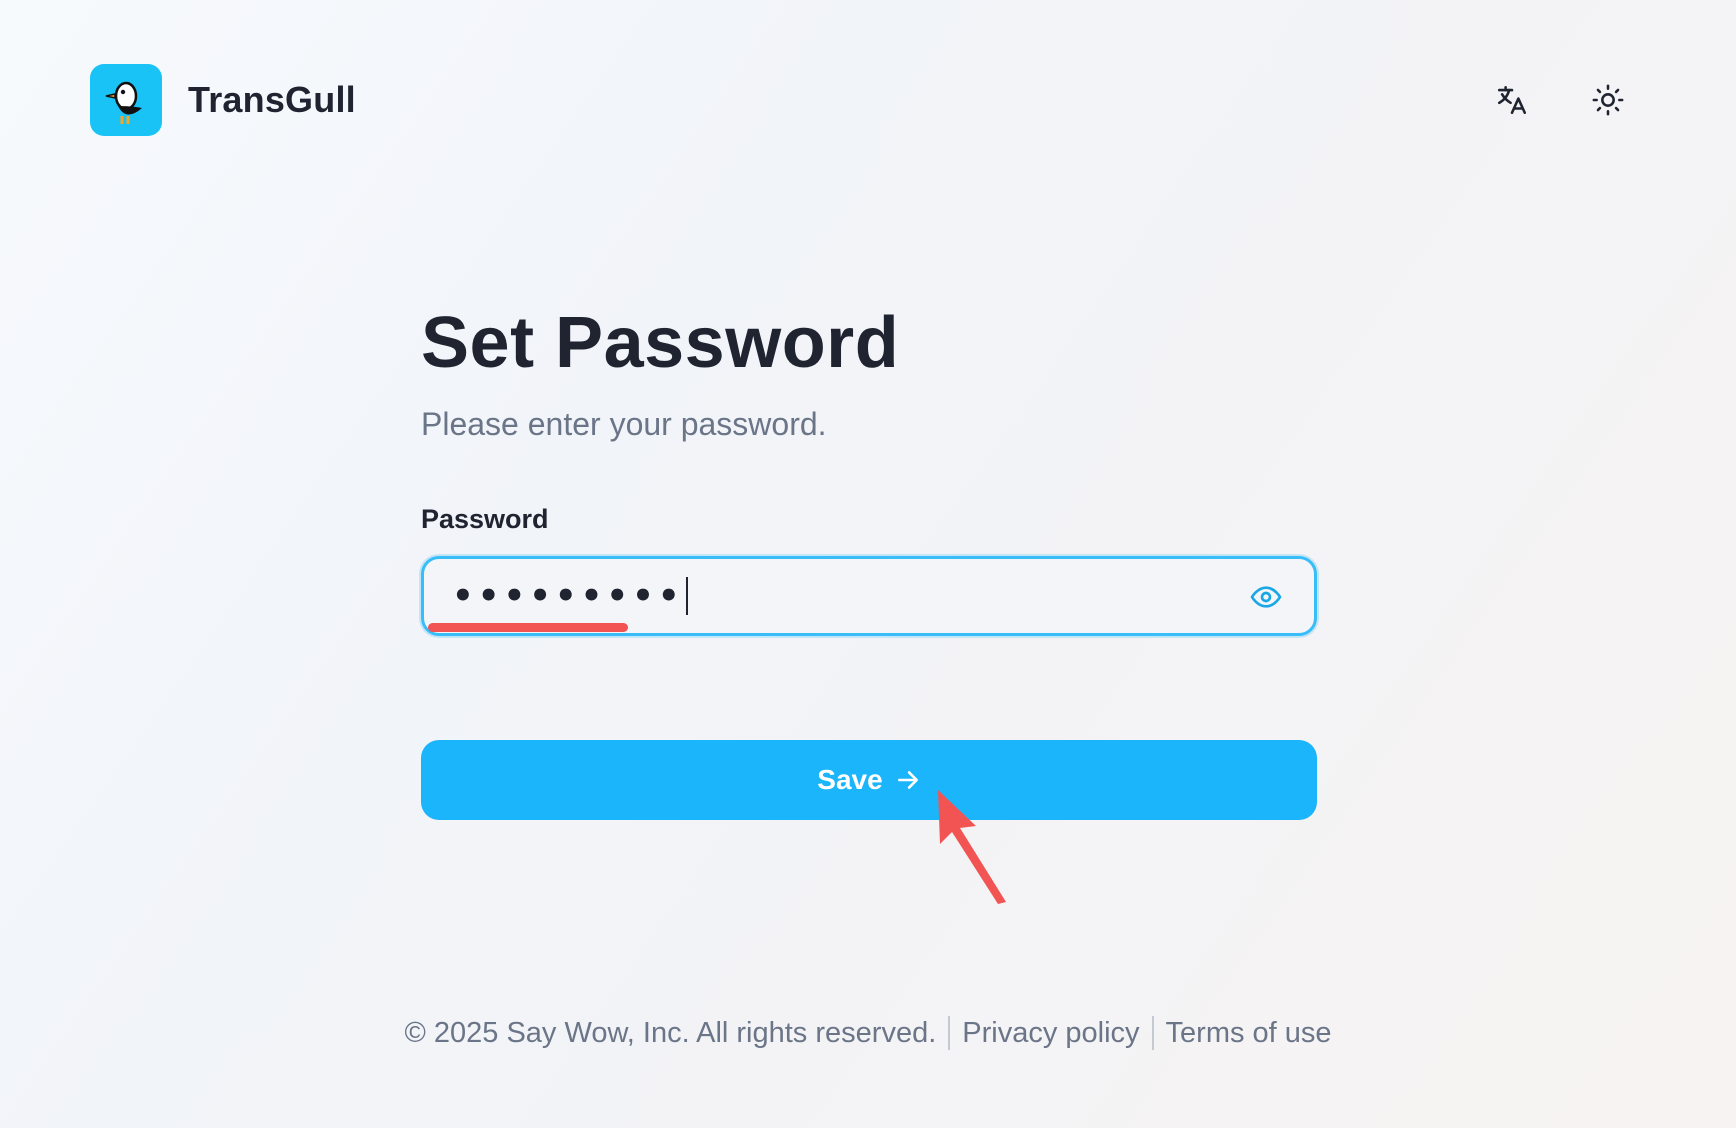 This screenshot has width=1736, height=1128. I want to click on translate-icon, so click(1512, 100).